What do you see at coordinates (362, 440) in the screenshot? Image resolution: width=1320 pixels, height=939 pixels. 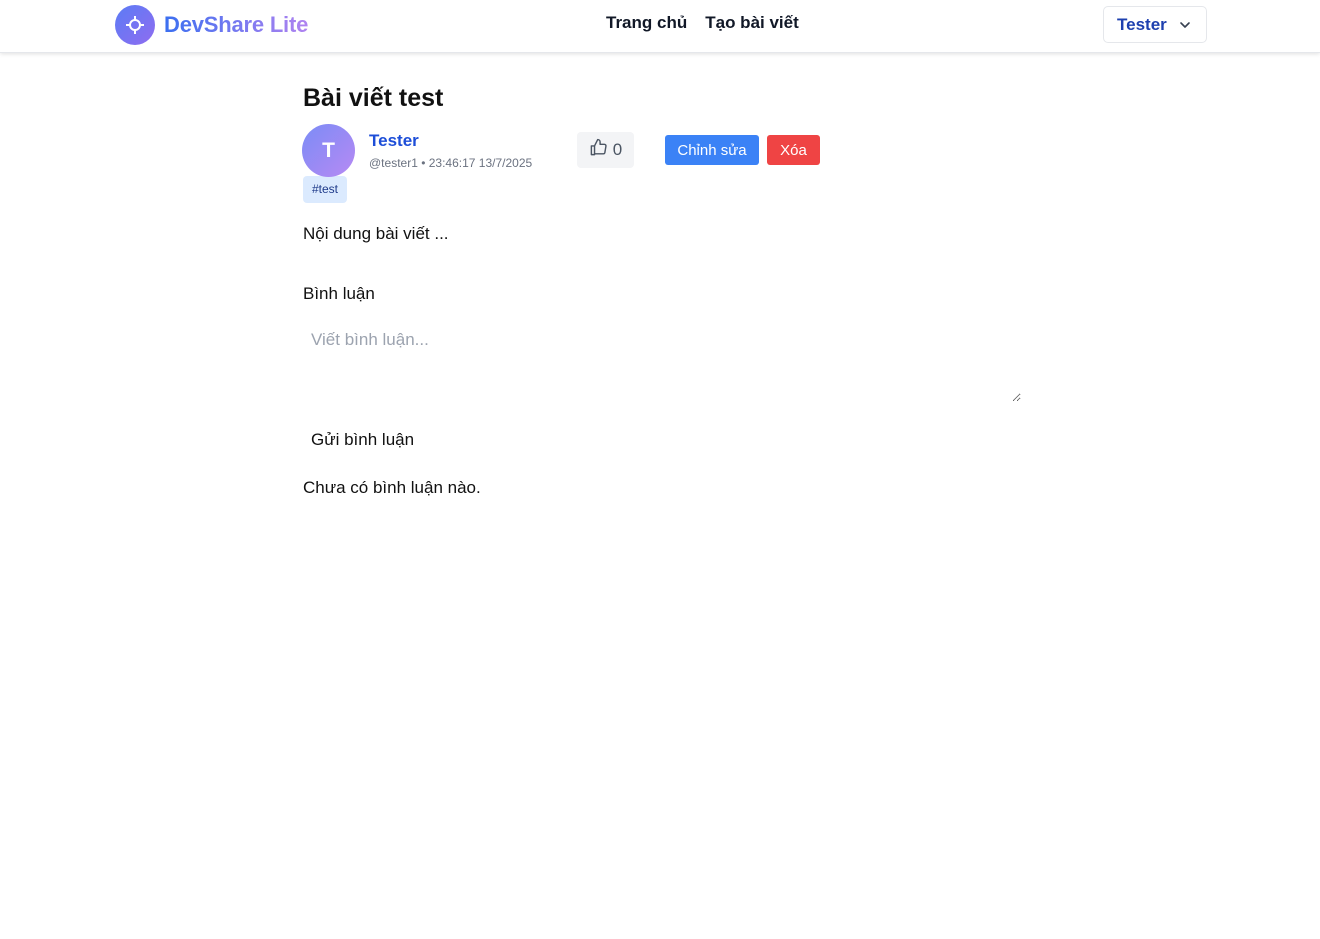 I see `submit-comment-button: Gửi bình luận` at bounding box center [362, 440].